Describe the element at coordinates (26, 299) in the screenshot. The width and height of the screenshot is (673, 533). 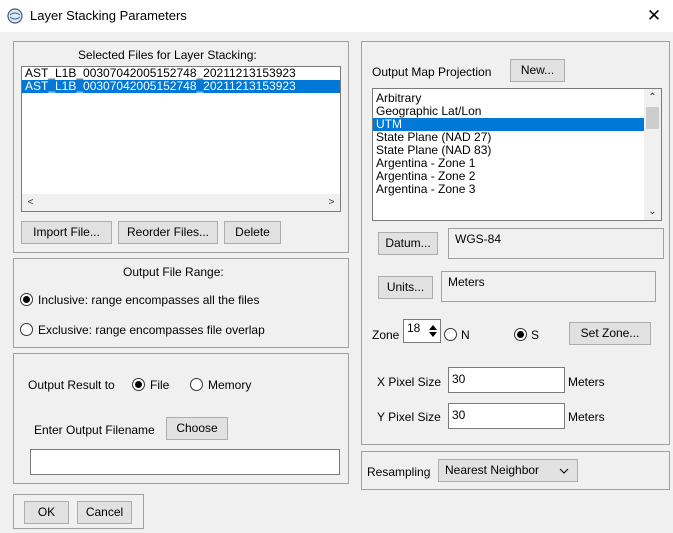
I see `inclusive-radio` at that location.